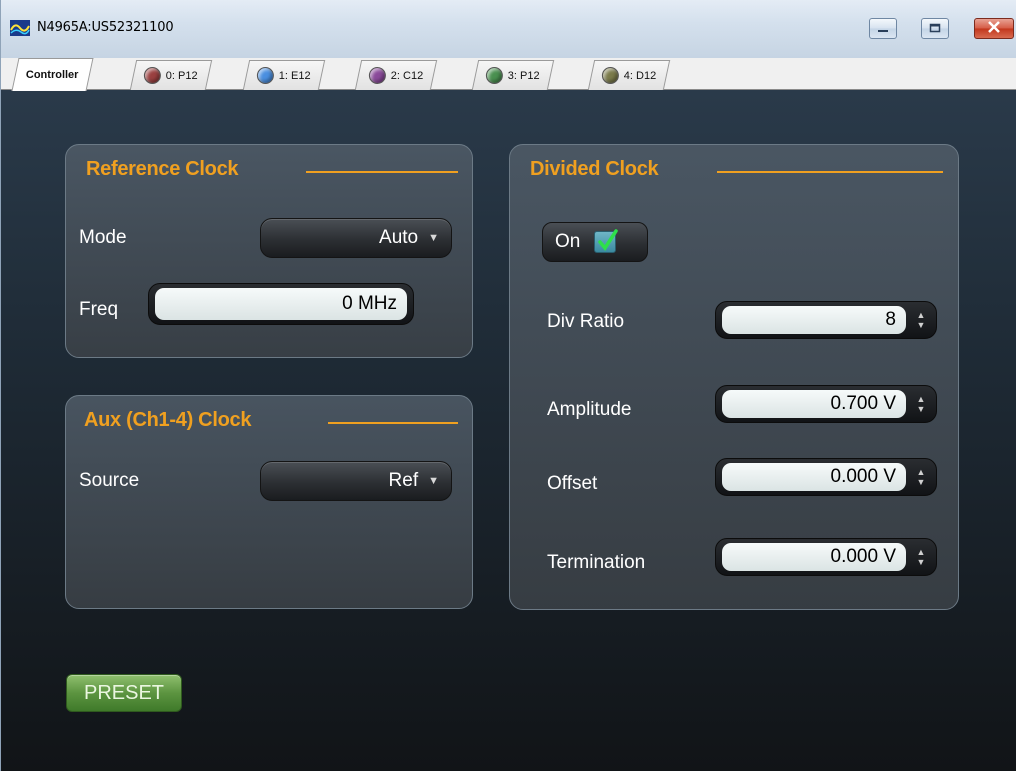 Image resolution: width=1016 pixels, height=771 pixels. Describe the element at coordinates (863, 403) in the screenshot. I see `amplitude-value: 0.700 V` at that location.